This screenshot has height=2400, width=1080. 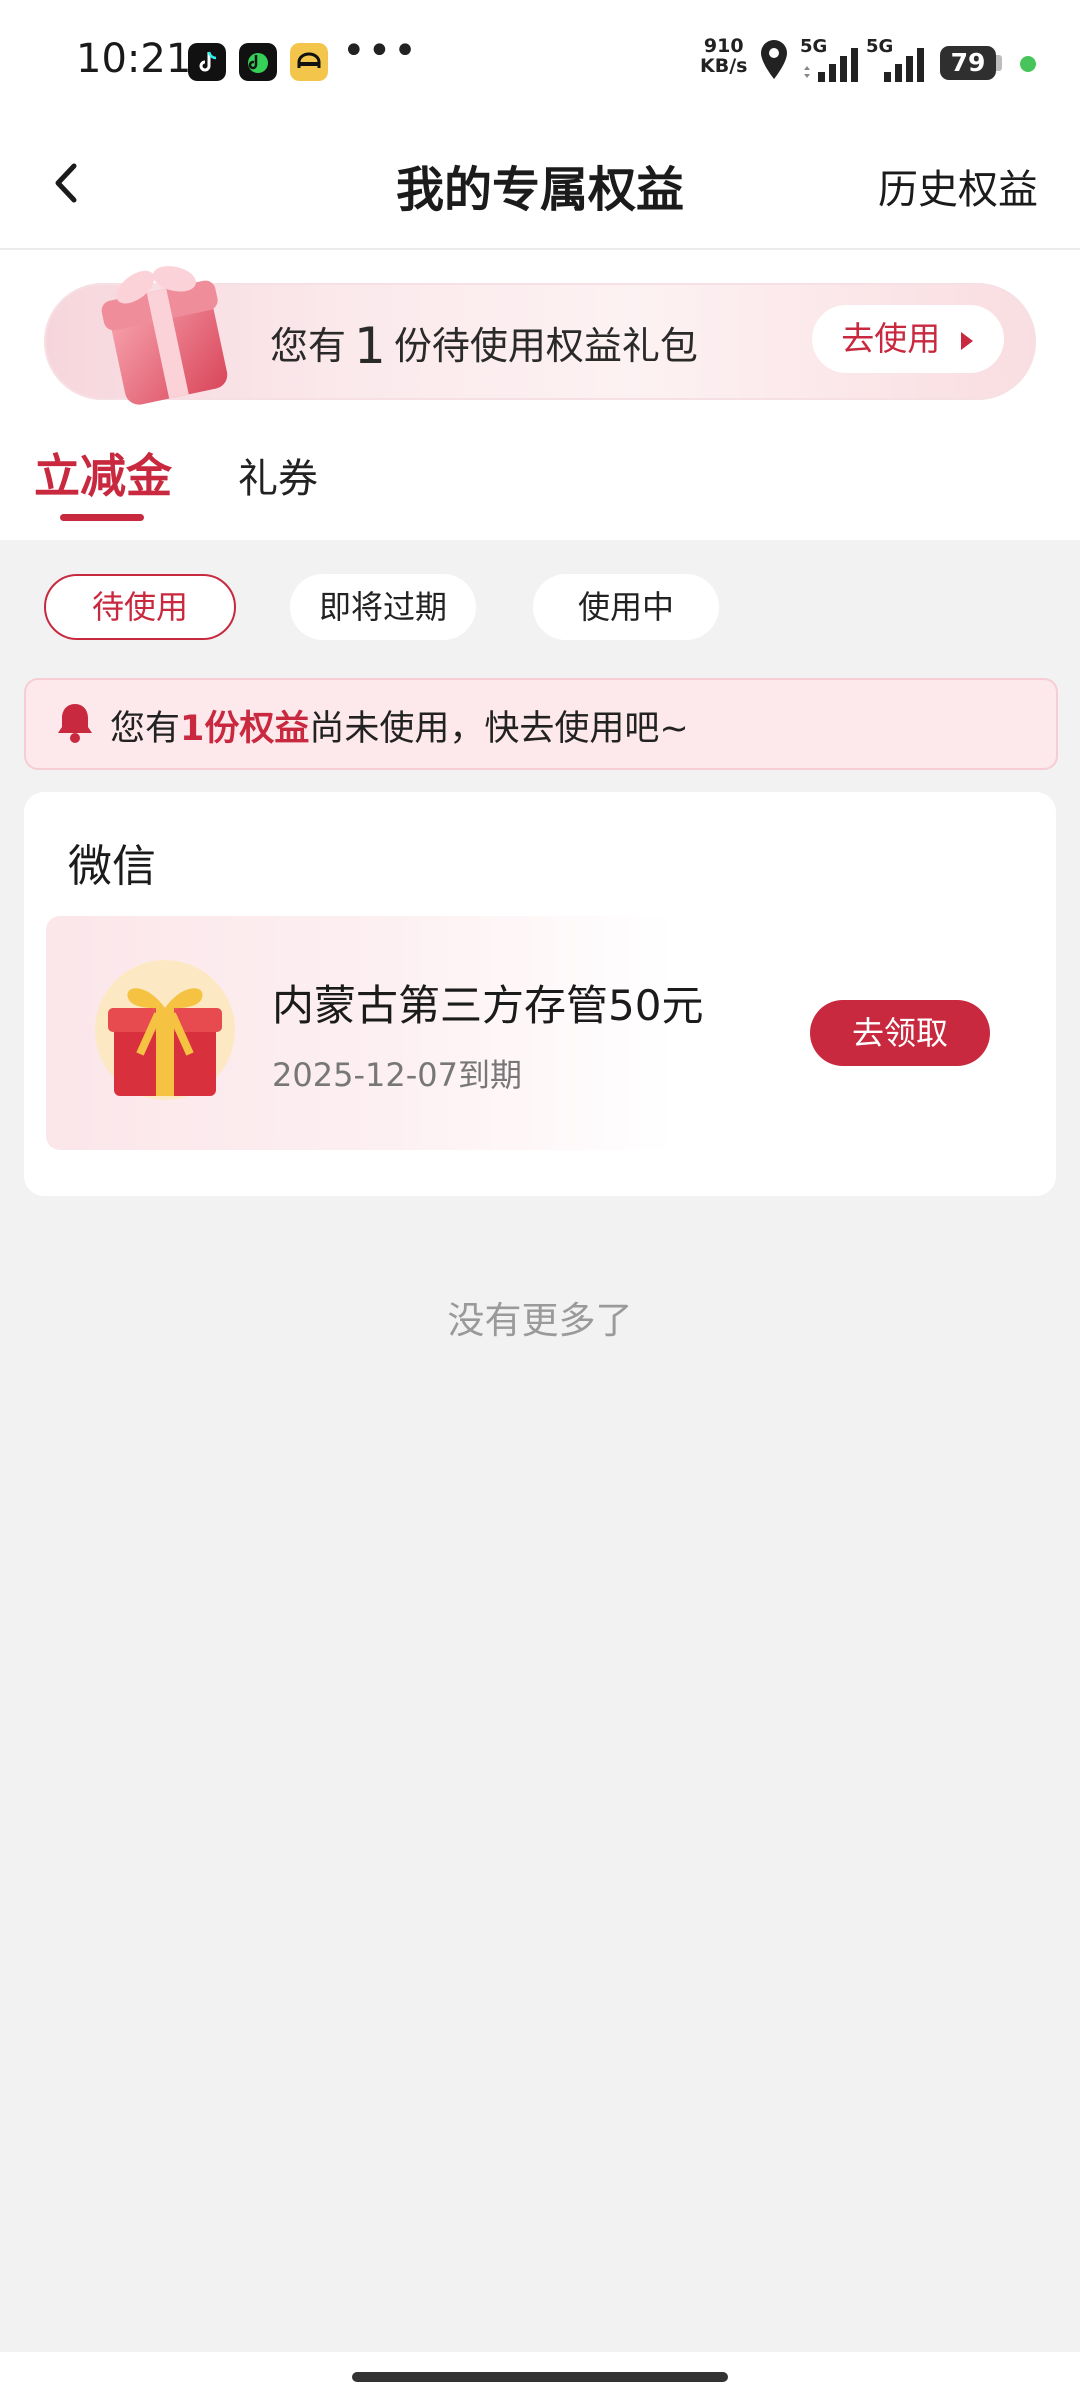 I want to click on banner-text: 您有 1 份待使用权益礼包, so click(x=484, y=346).